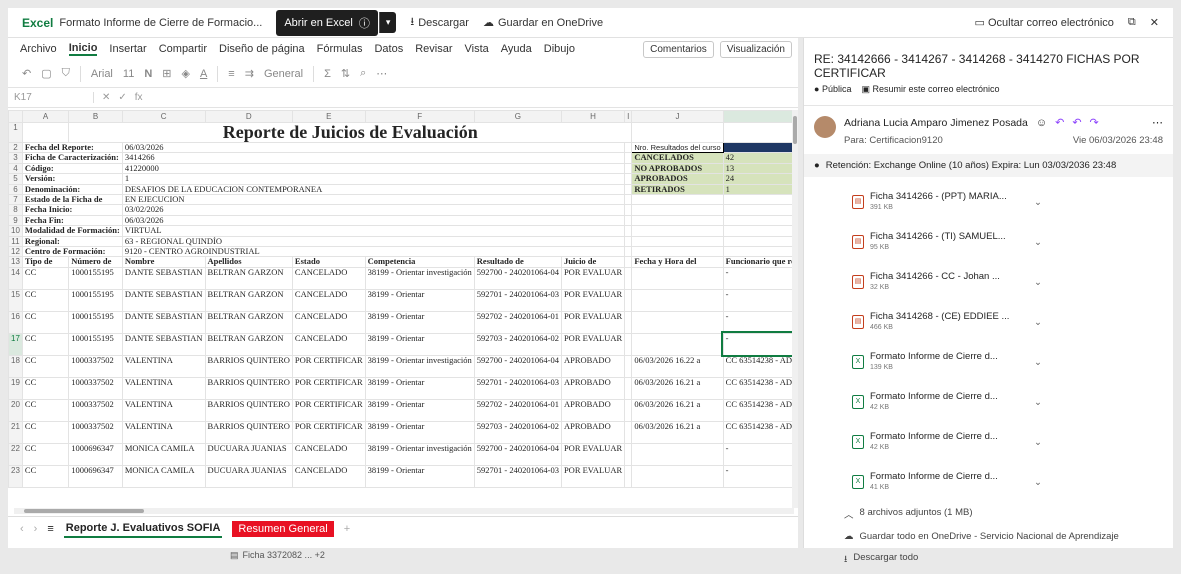 The image size is (1181, 574). Describe the element at coordinates (517, 300) in the screenshot. I see `table-cell: 592701 - 240201064-03` at that location.